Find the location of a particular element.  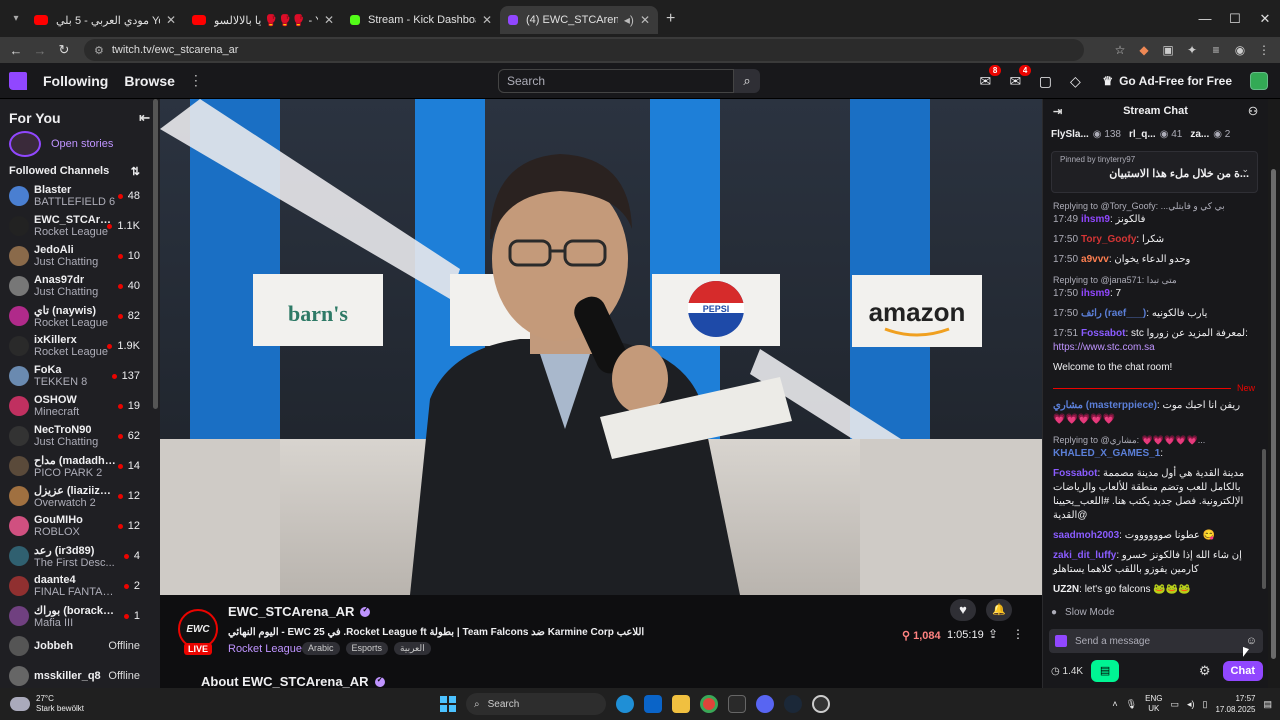

chat-username: مشاري (masterppiece) is located at coordinates (1105, 405).